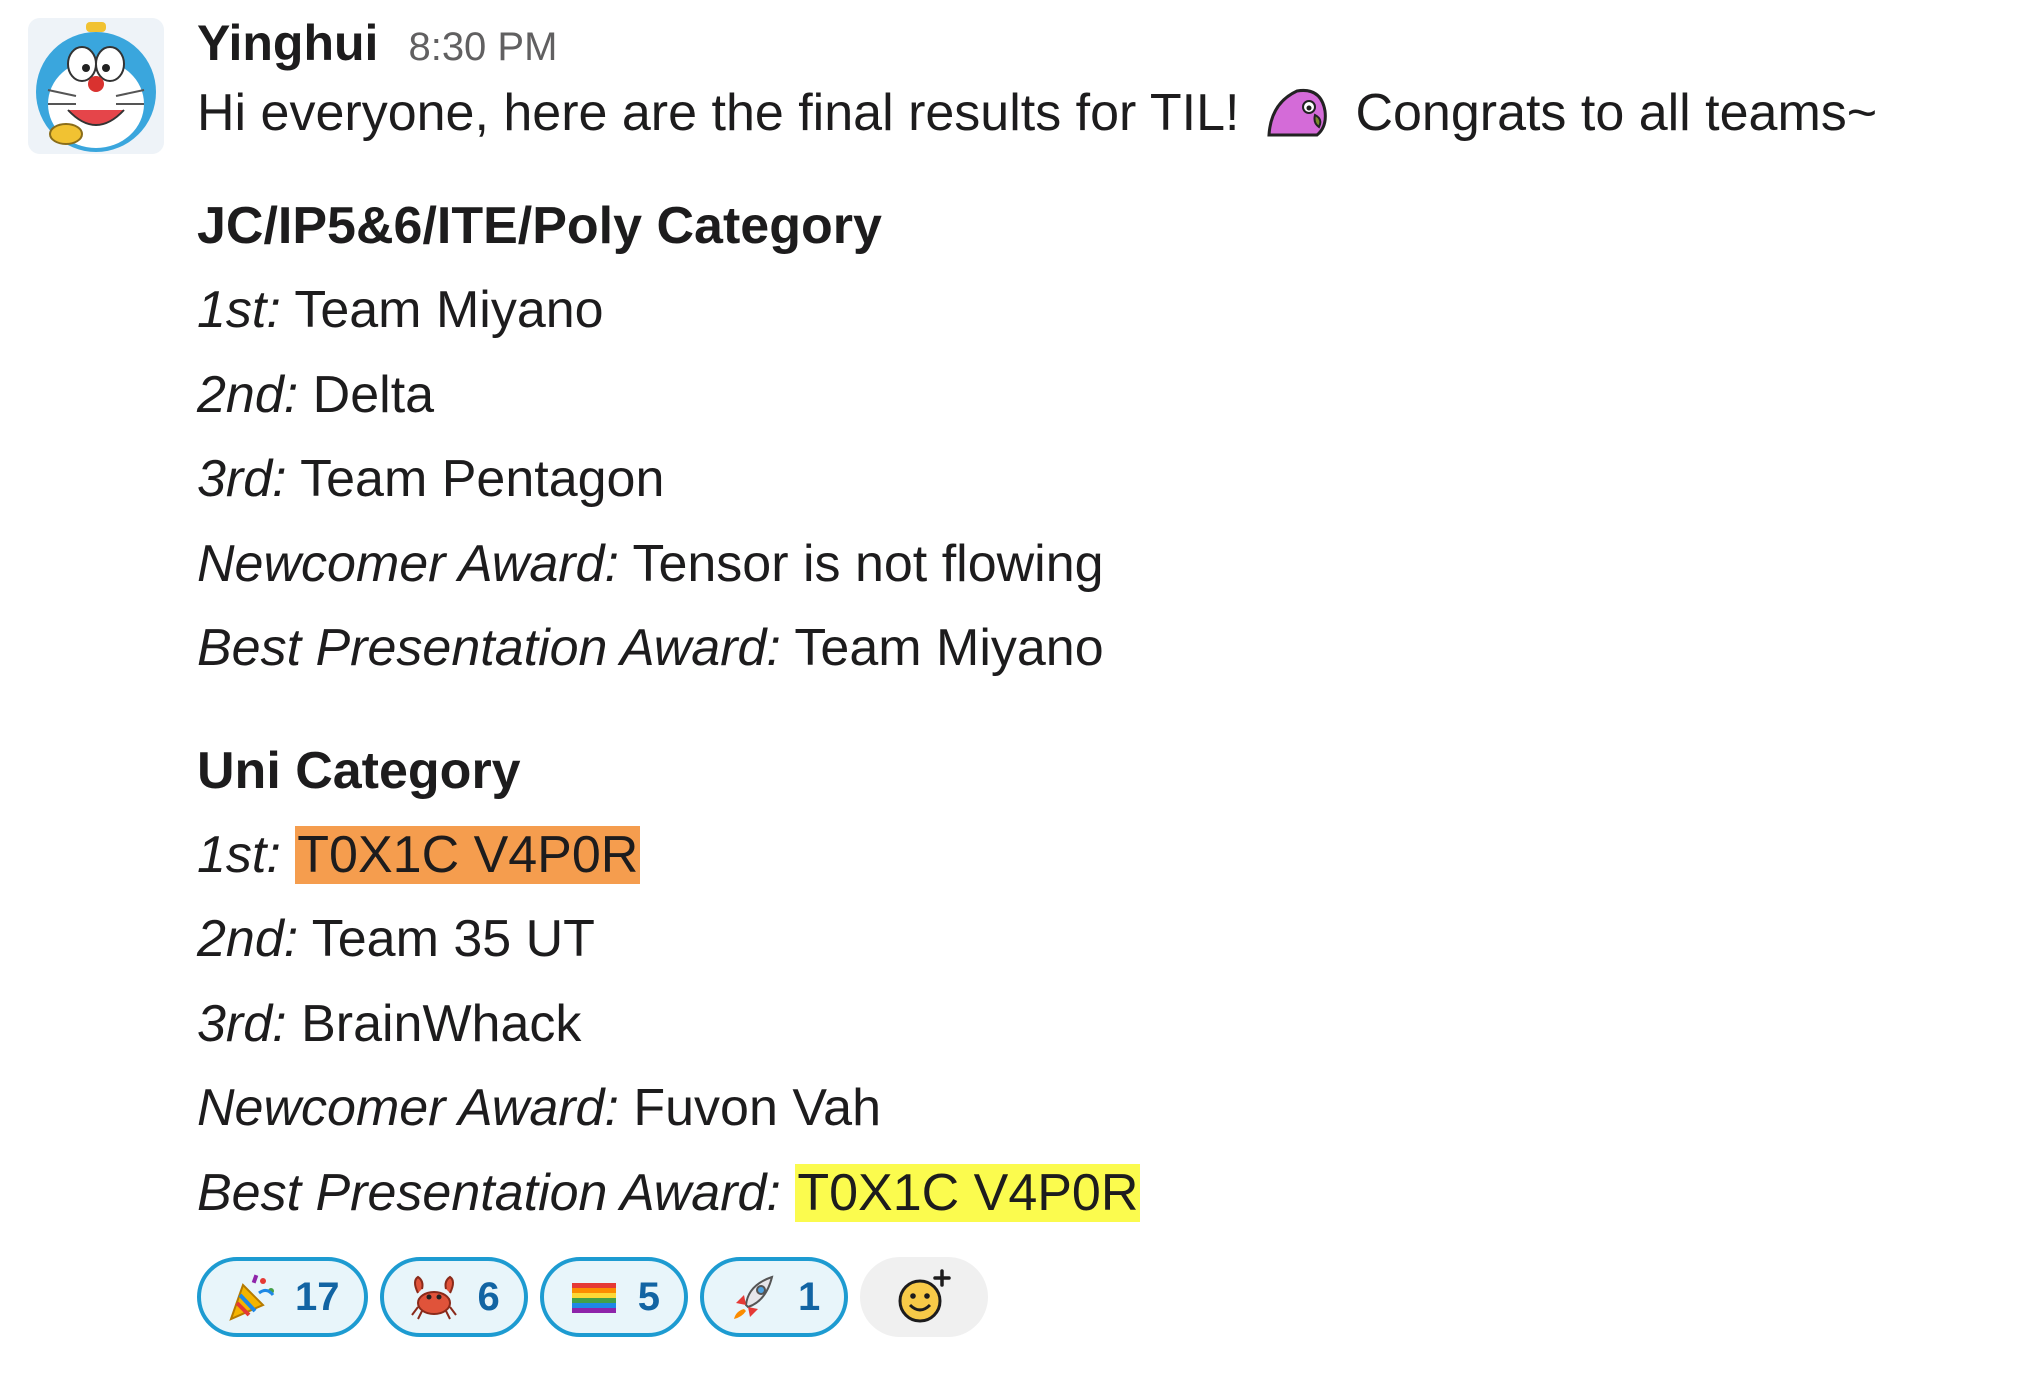 The width and height of the screenshot is (2038, 1378). Describe the element at coordinates (482, 47) in the screenshot. I see `timestamp: 8:30 PM` at that location.